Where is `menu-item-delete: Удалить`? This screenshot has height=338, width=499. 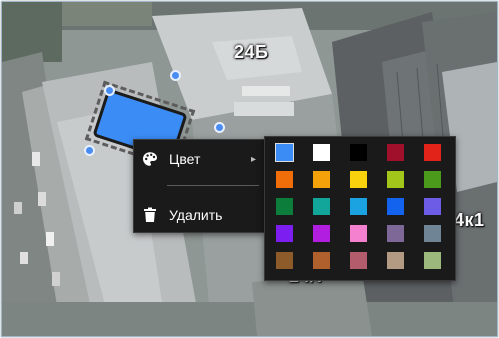
menu-item-delete: Удалить is located at coordinates (199, 215).